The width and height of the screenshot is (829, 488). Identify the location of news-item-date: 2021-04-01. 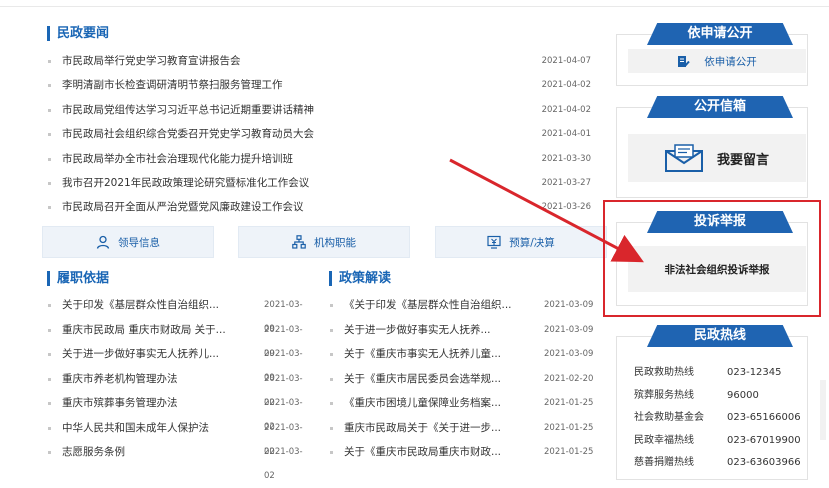
(566, 134).